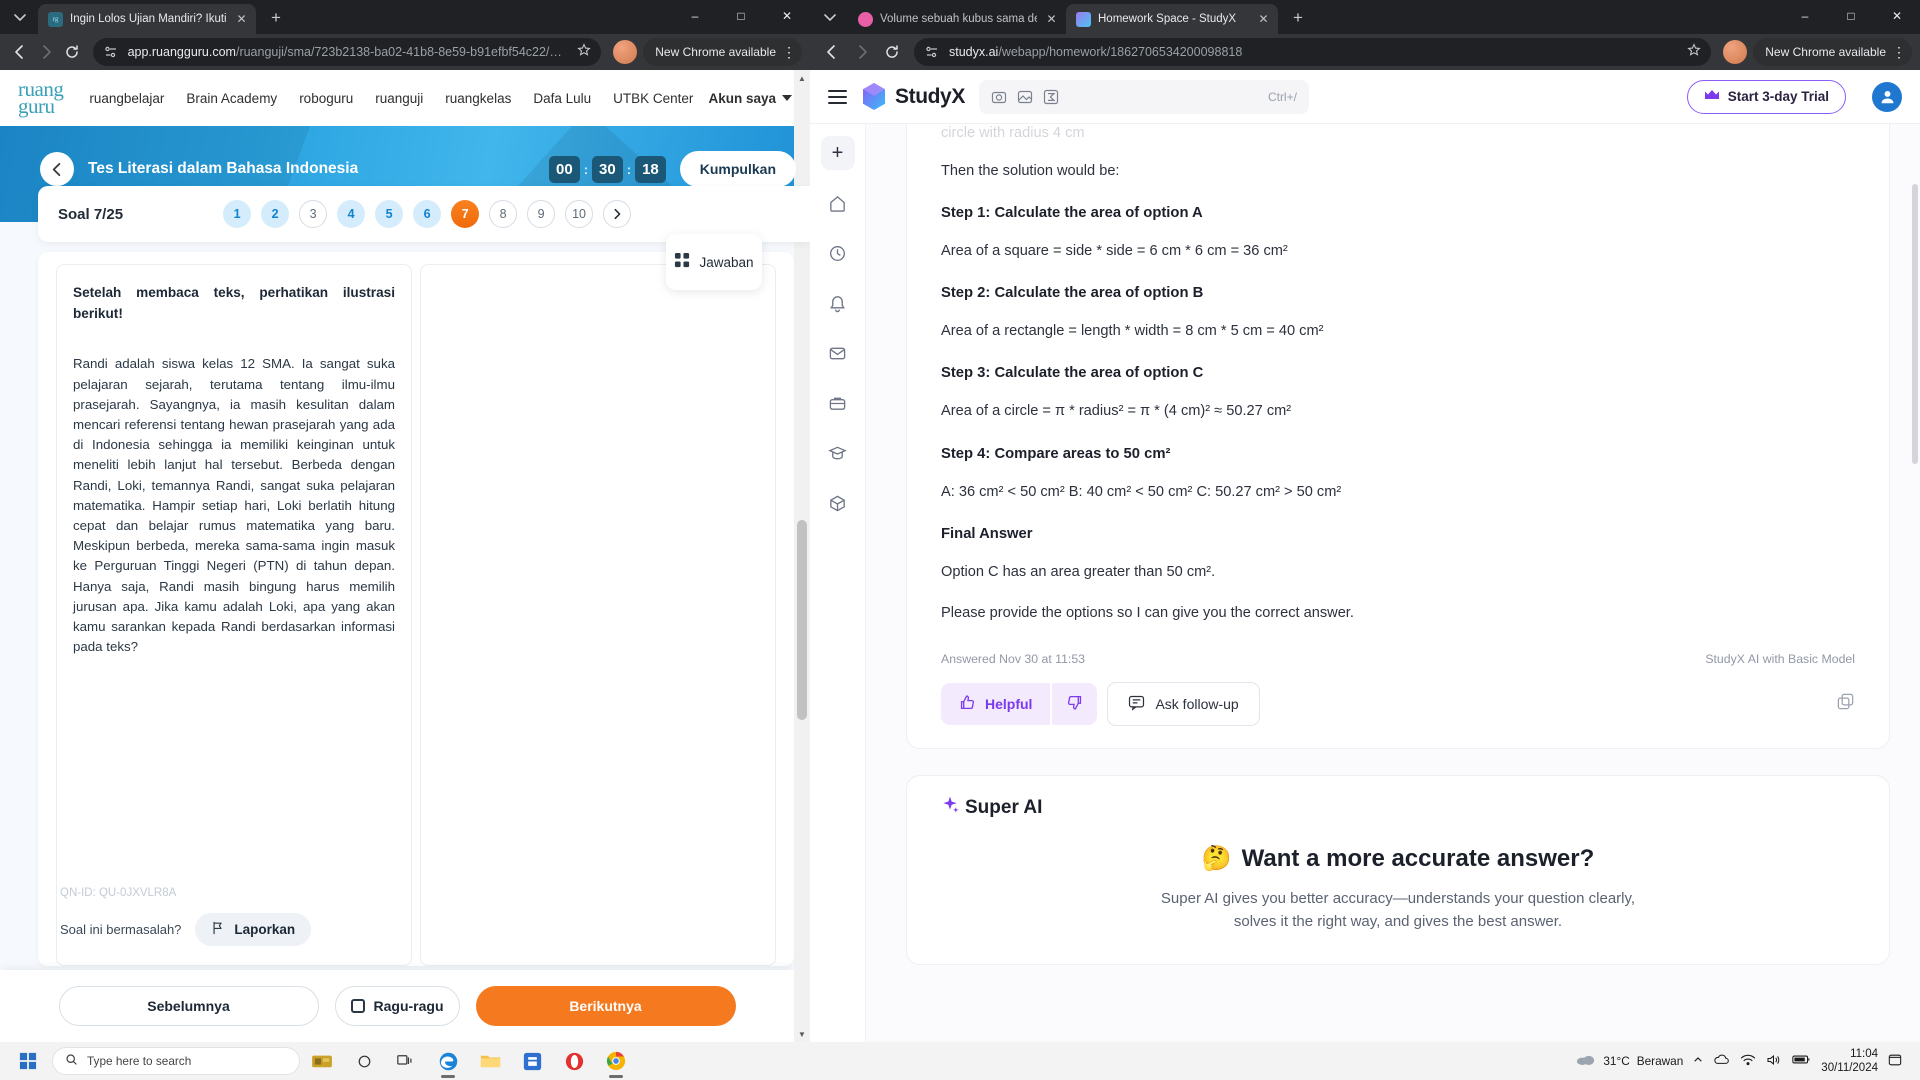 The image size is (1920, 1080). I want to click on history-icon, so click(838, 253).